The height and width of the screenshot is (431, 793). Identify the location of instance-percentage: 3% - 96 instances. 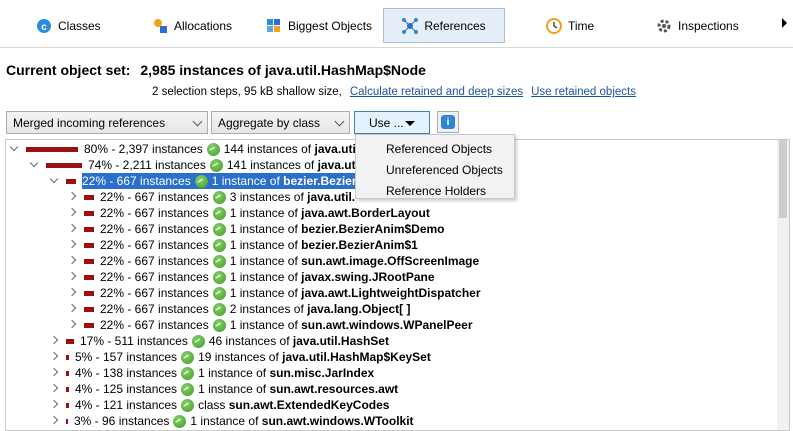
(122, 421).